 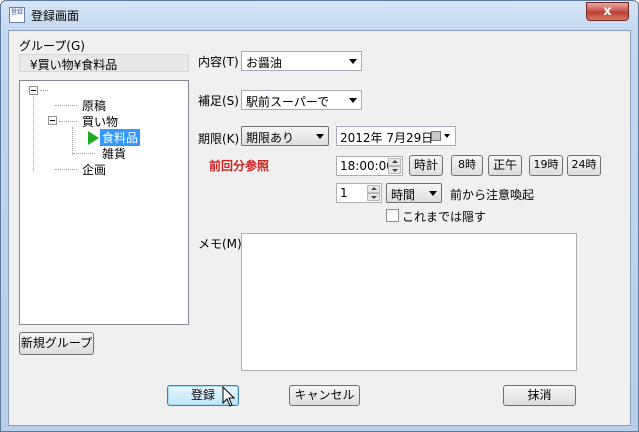 I want to click on tree-item-genkou: 原稿, so click(x=94, y=105).